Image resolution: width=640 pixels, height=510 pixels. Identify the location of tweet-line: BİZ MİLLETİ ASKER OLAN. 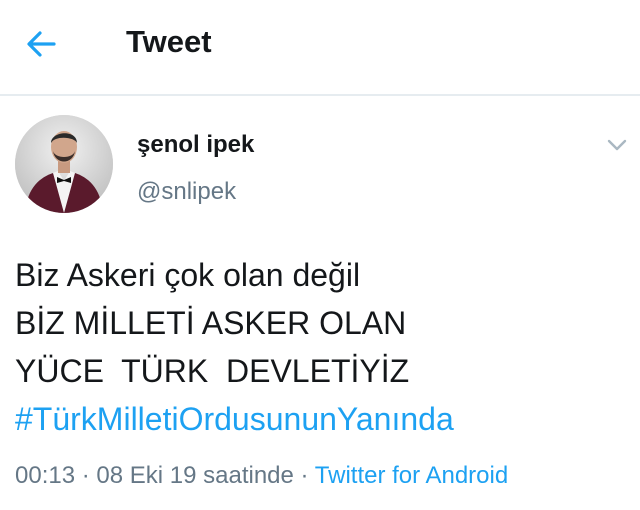
(211, 323).